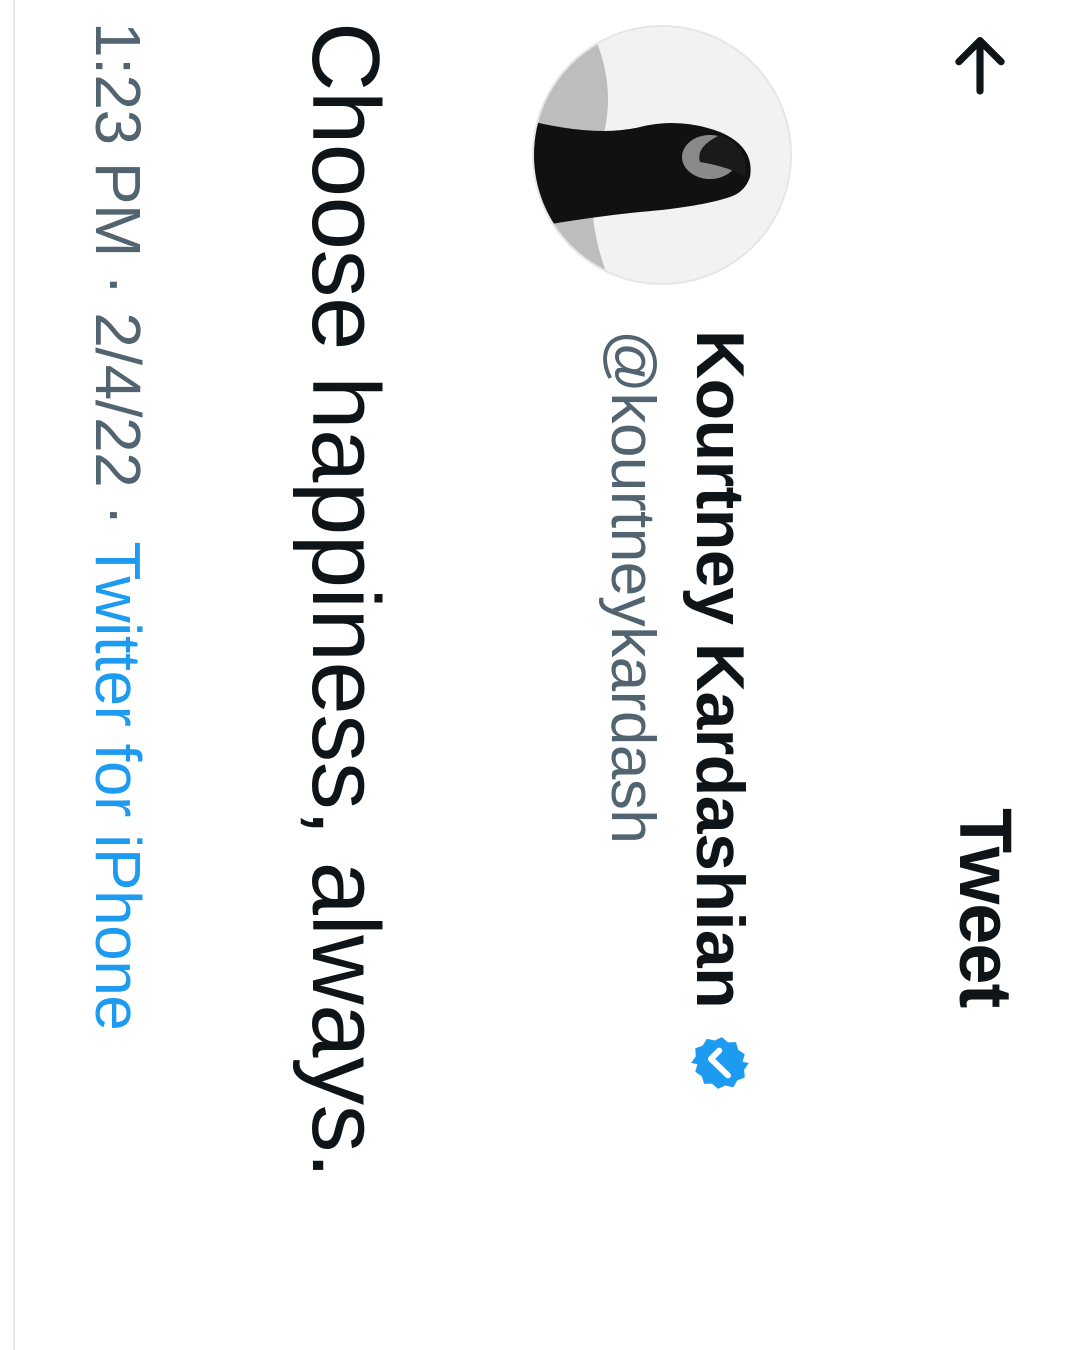 This screenshot has height=1350, width=1080. I want to click on tweet-time: 1:23 PM, so click(118, 139).